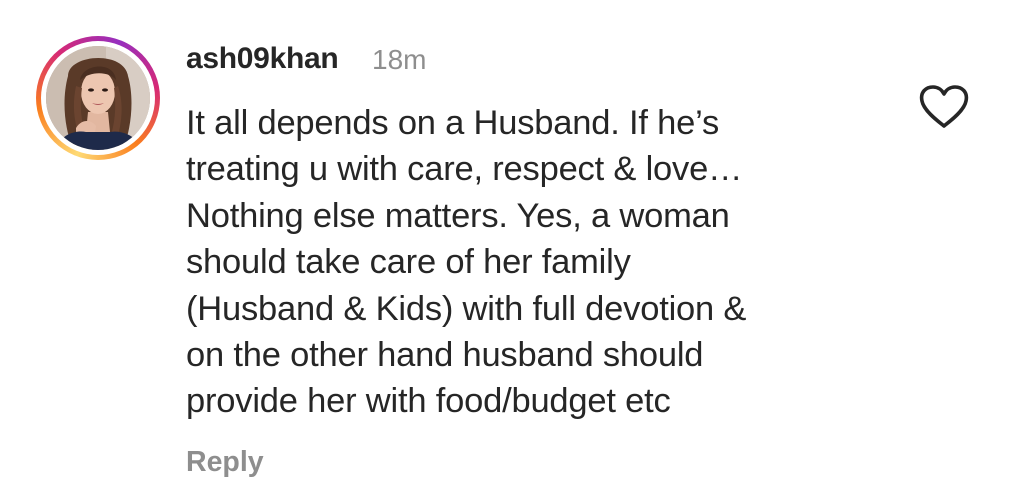  Describe the element at coordinates (466, 308) in the screenshot. I see `comment-text-line: (Husband & Kids) with full devotion &` at that location.